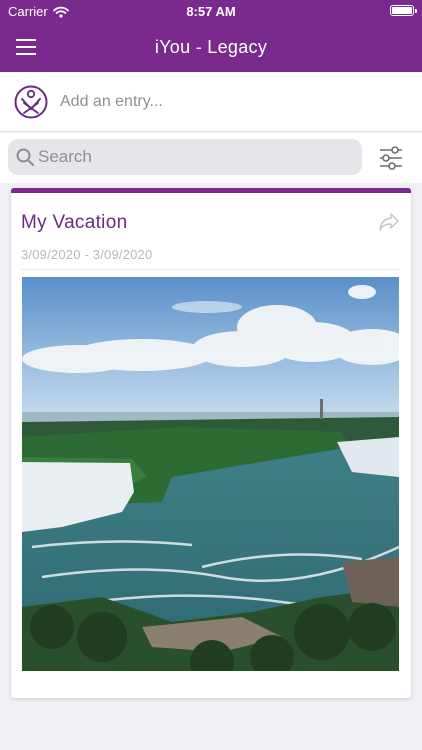 This screenshot has height=750, width=422. I want to click on add-entry-row, so click(211, 102).